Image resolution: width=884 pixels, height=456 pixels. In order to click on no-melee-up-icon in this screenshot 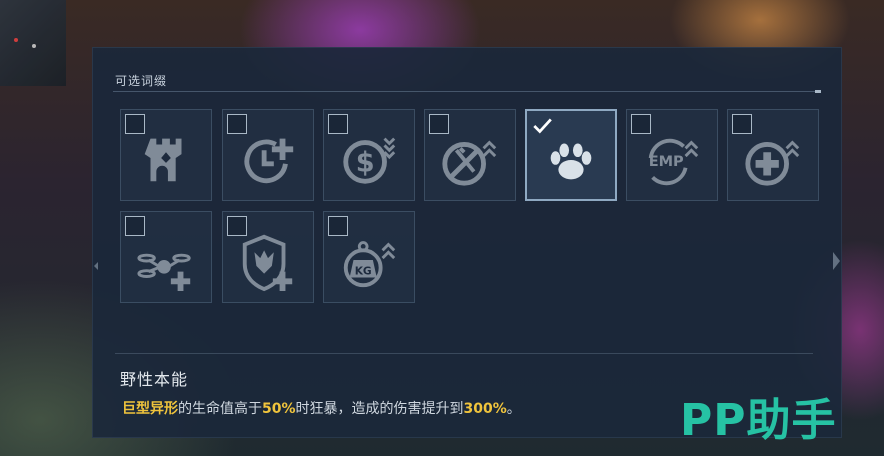, I will do `click(469, 163)`.